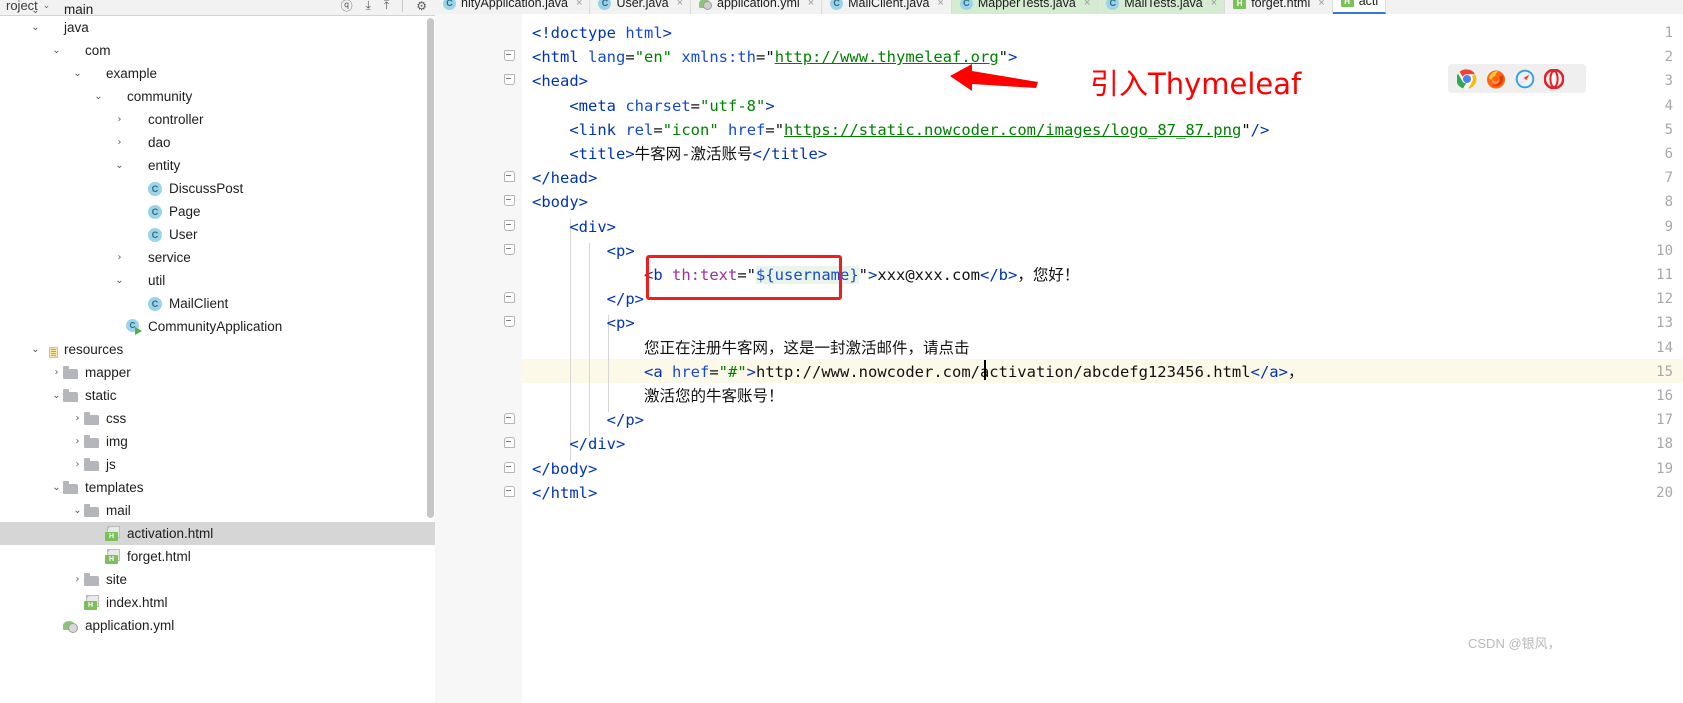 The width and height of the screenshot is (1683, 703). What do you see at coordinates (217, 303) in the screenshot?
I see `tree-item-mailclient: MailClient` at bounding box center [217, 303].